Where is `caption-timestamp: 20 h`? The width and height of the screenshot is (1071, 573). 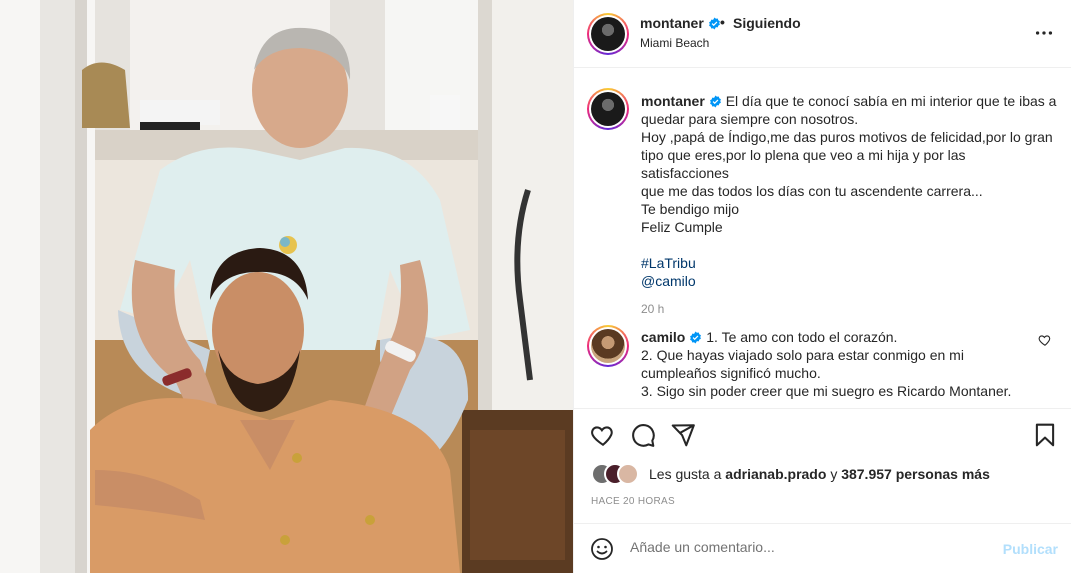 caption-timestamp: 20 h is located at coordinates (849, 309).